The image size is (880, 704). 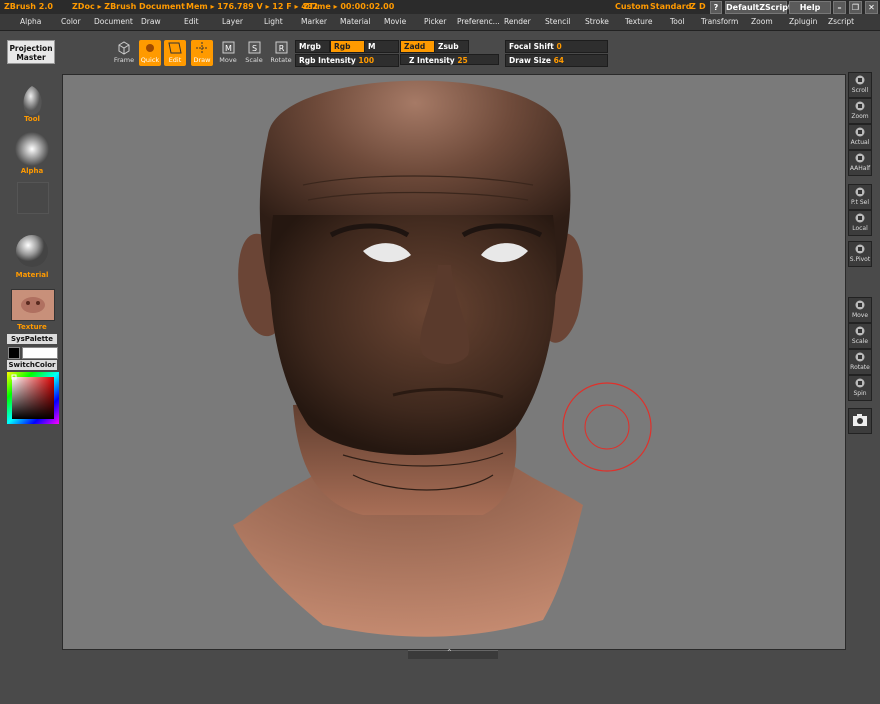 What do you see at coordinates (855, 7) in the screenshot?
I see `restore-icon: ❐` at bounding box center [855, 7].